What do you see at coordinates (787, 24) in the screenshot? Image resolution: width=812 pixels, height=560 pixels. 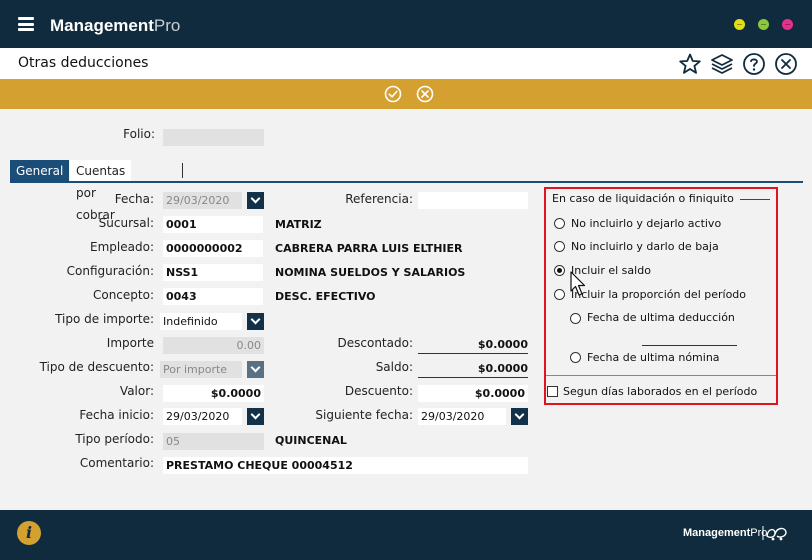 I see `close-window-button` at bounding box center [787, 24].